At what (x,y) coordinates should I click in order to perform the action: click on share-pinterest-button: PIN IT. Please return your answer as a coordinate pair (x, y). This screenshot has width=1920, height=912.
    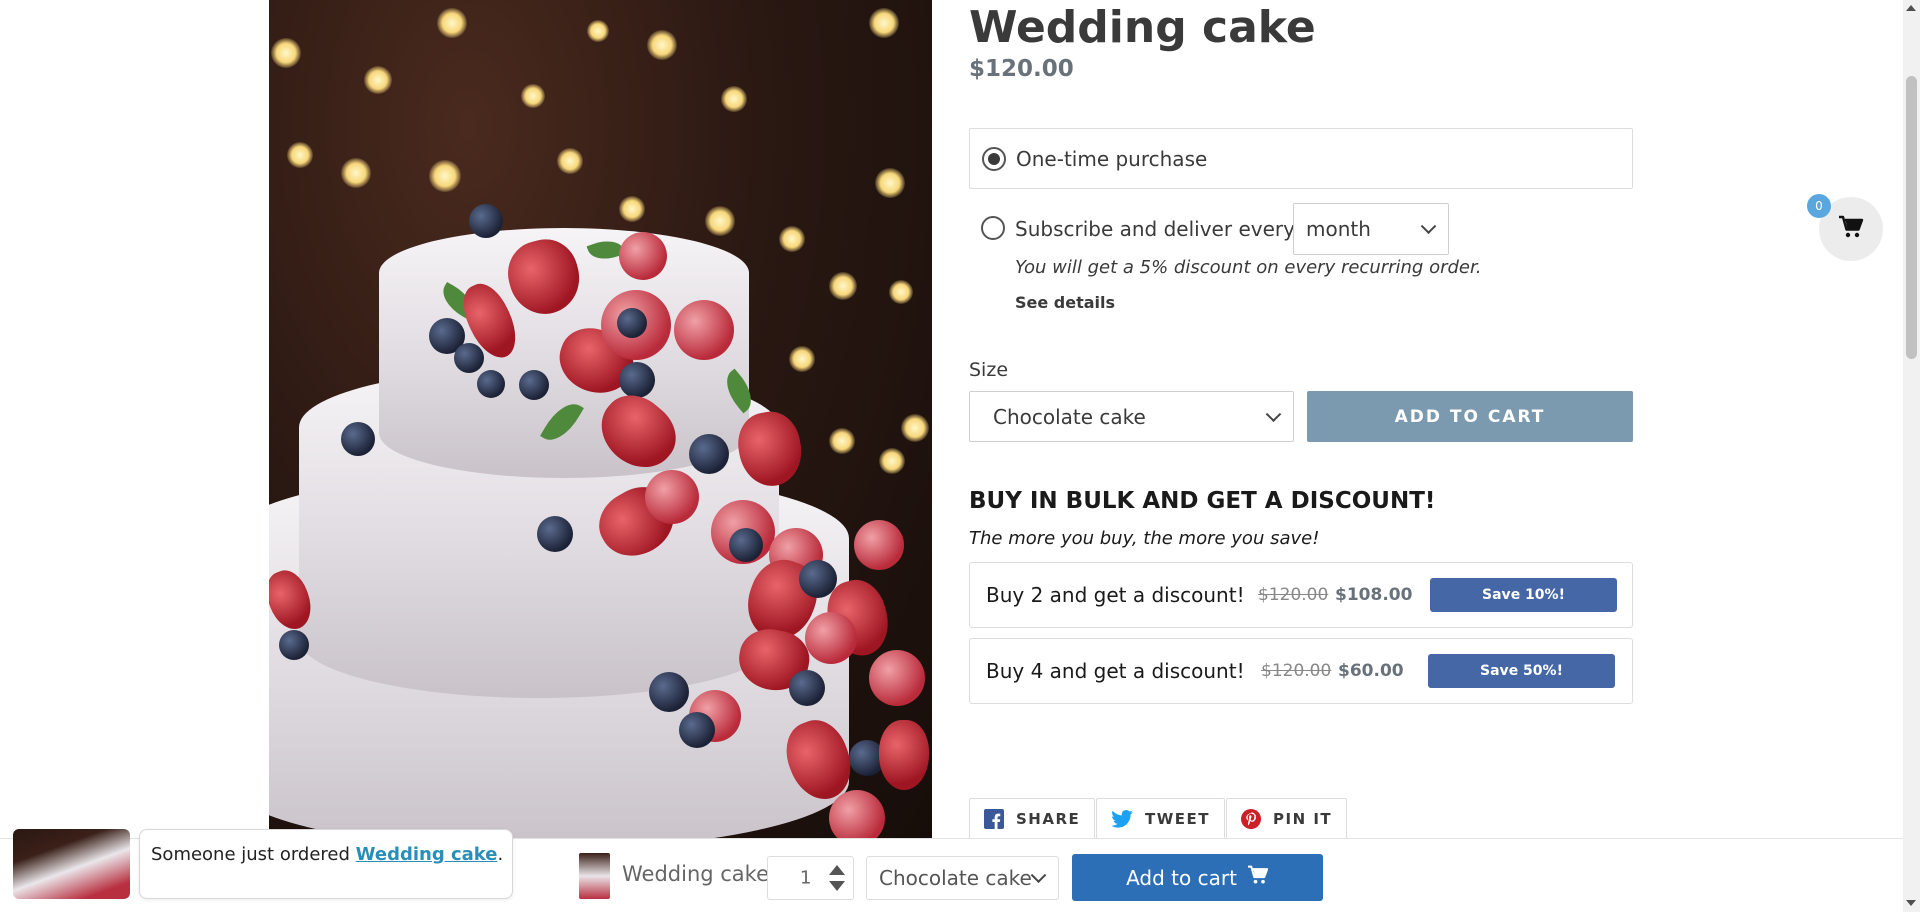
    Looking at the image, I should click on (1287, 819).